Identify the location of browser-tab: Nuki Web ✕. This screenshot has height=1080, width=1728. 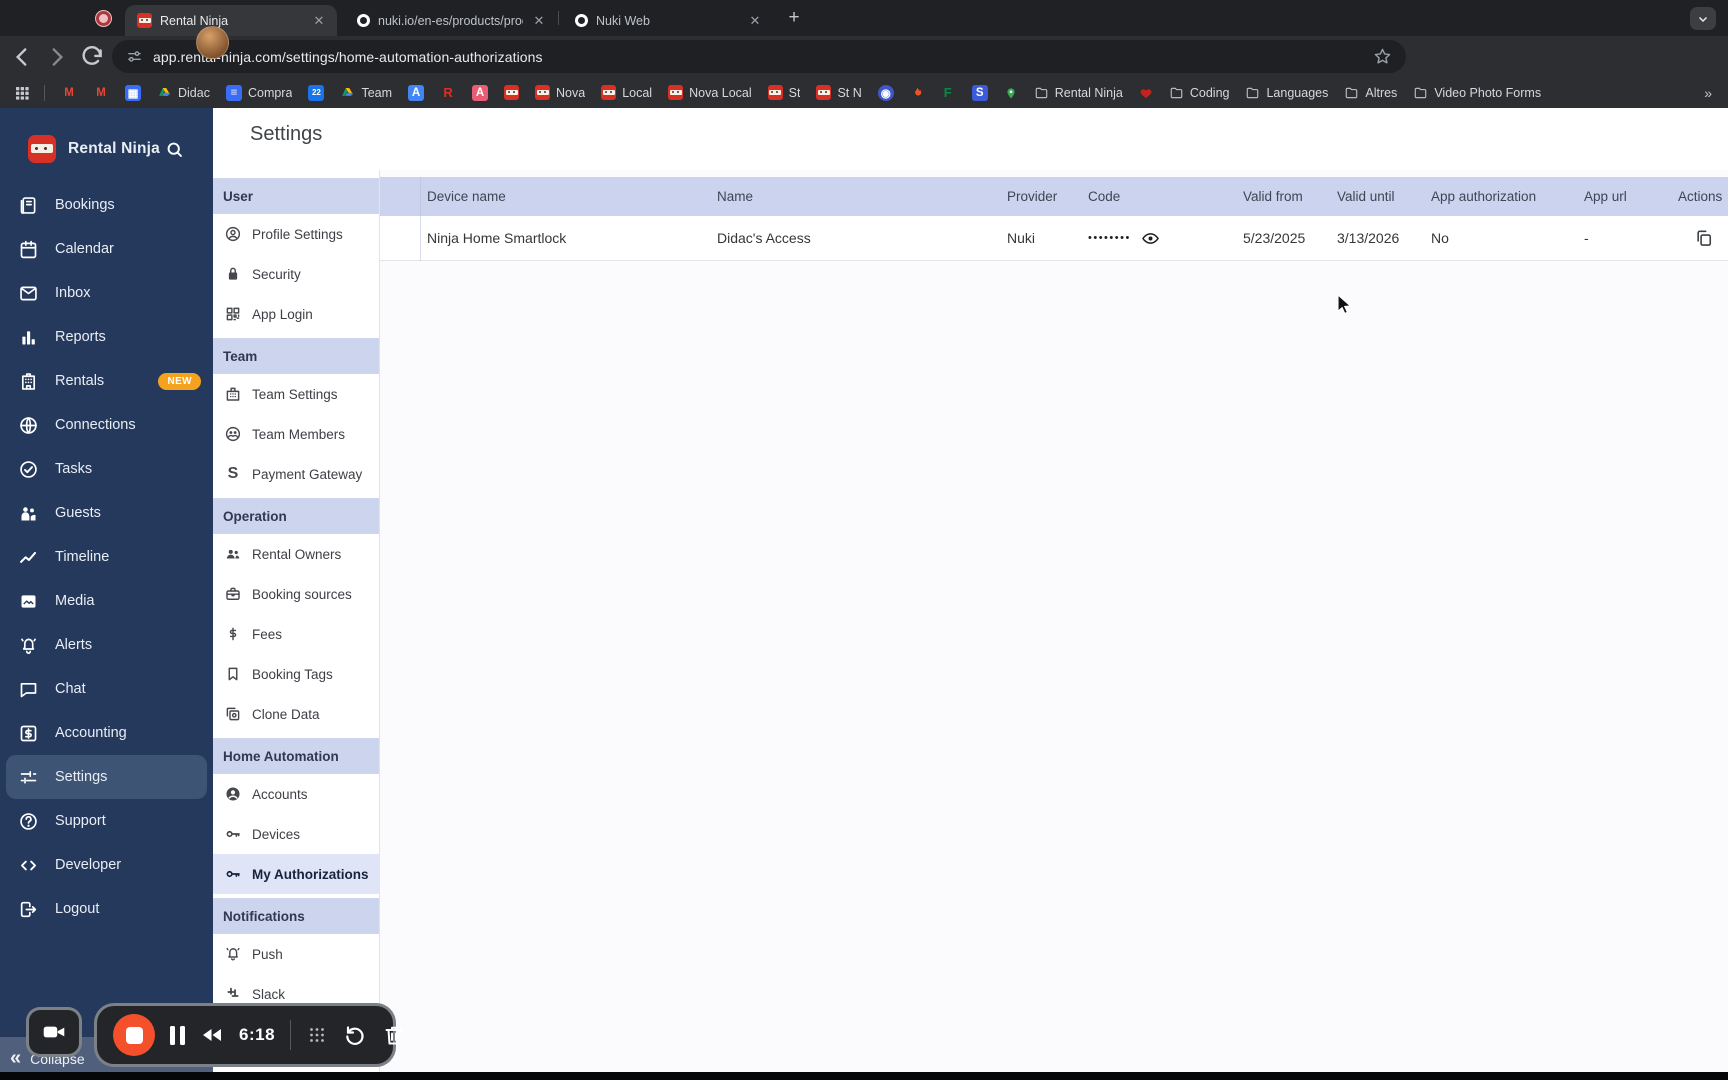
(668, 20).